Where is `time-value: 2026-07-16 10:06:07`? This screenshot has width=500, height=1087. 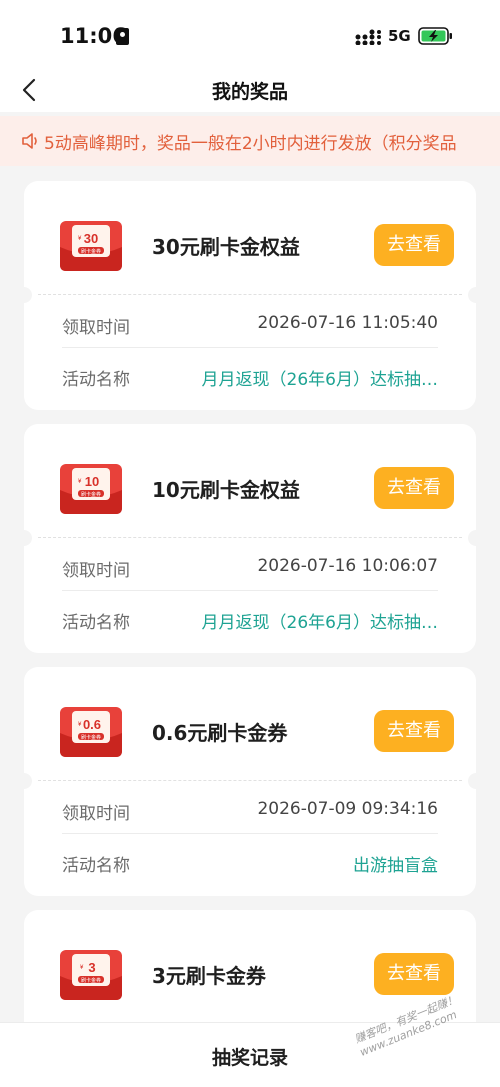 time-value: 2026-07-16 10:06:07 is located at coordinates (347, 566).